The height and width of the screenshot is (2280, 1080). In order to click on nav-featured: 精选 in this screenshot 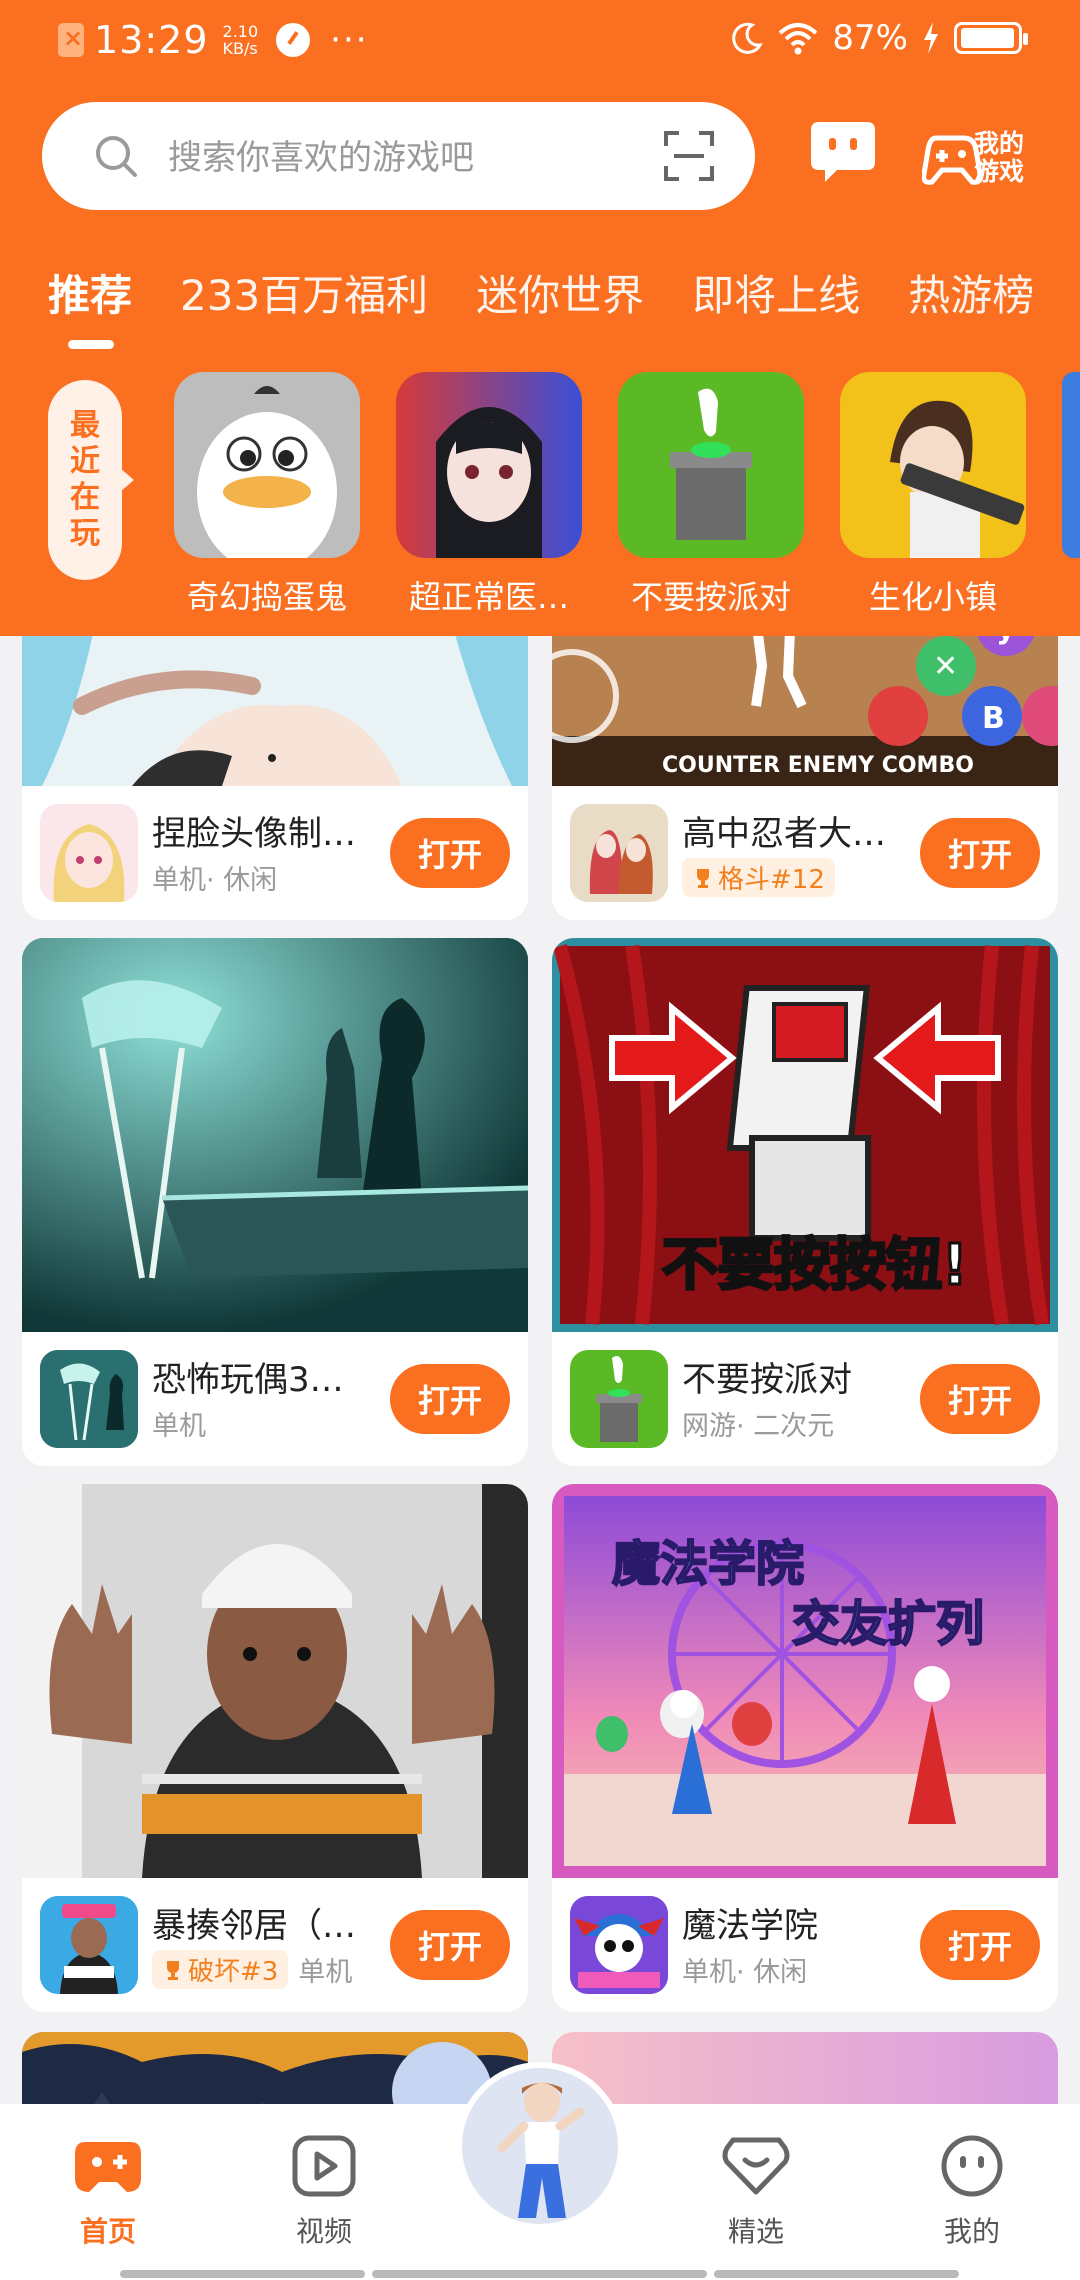, I will do `click(756, 2192)`.